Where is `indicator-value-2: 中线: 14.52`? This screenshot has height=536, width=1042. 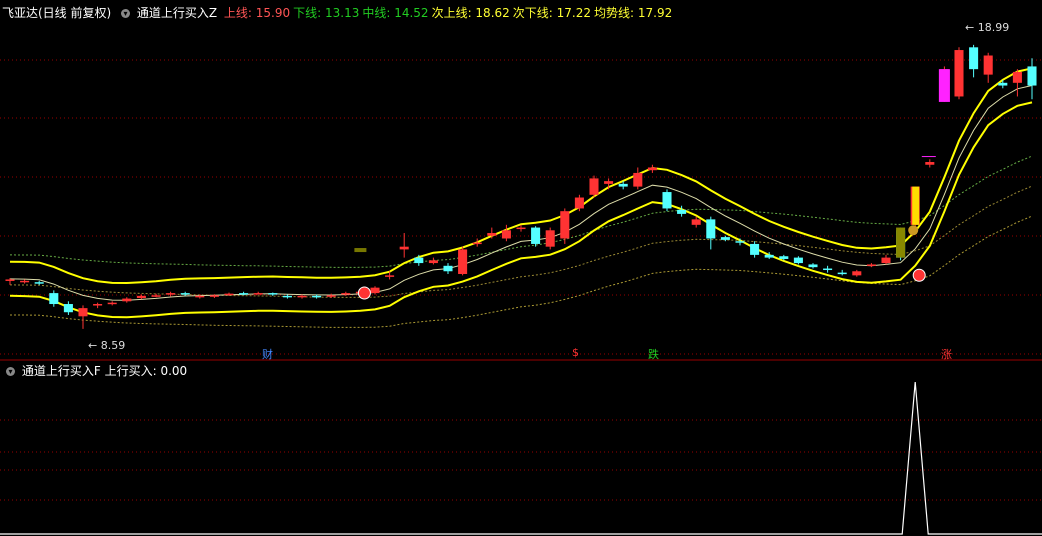
indicator-value-2: 中线: 14.52 is located at coordinates (395, 13).